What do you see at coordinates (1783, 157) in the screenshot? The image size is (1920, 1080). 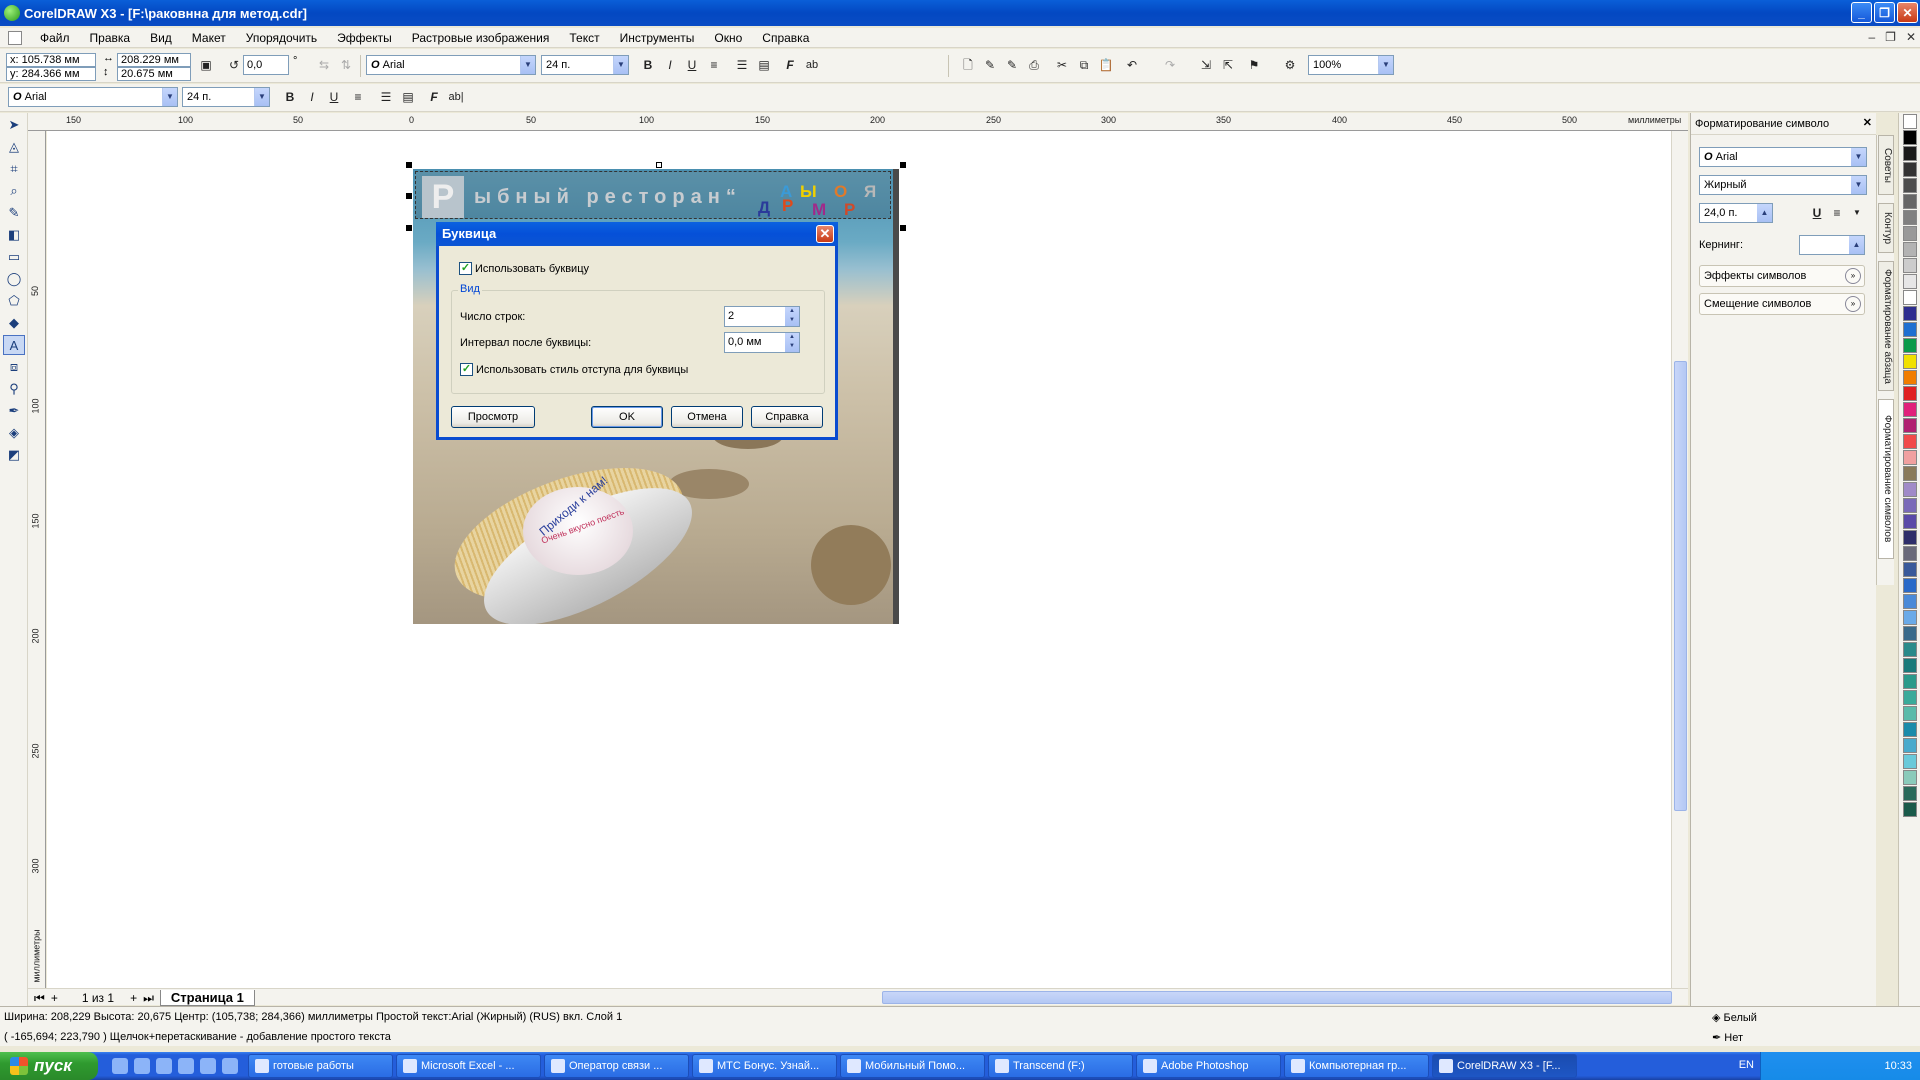 I see `docker-font-combo: O Arial ▼` at bounding box center [1783, 157].